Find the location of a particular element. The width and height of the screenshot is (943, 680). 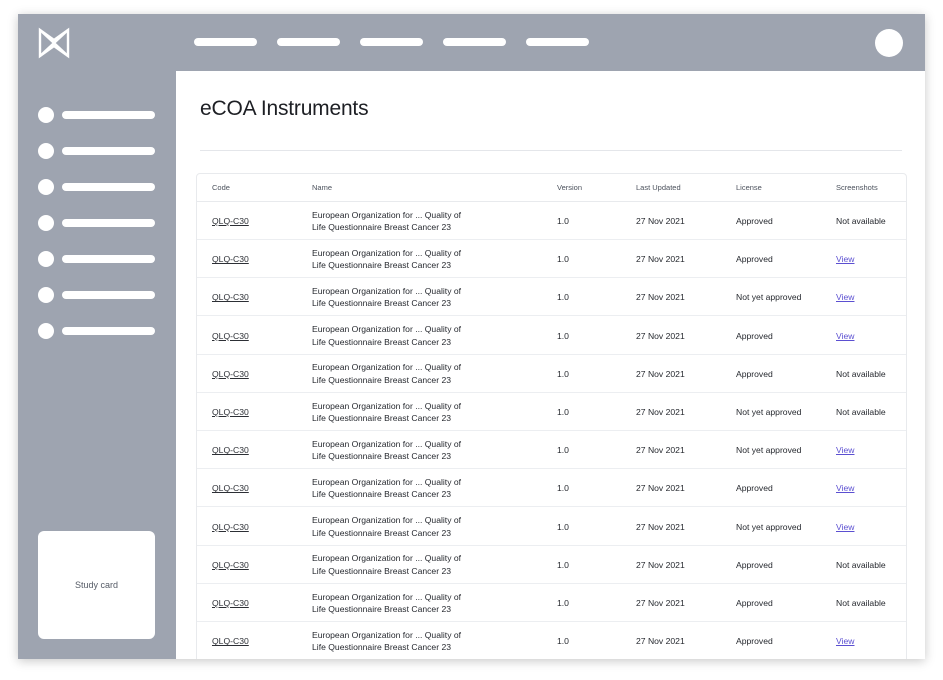

column-header-screenshots: Screenshots is located at coordinates (857, 187).